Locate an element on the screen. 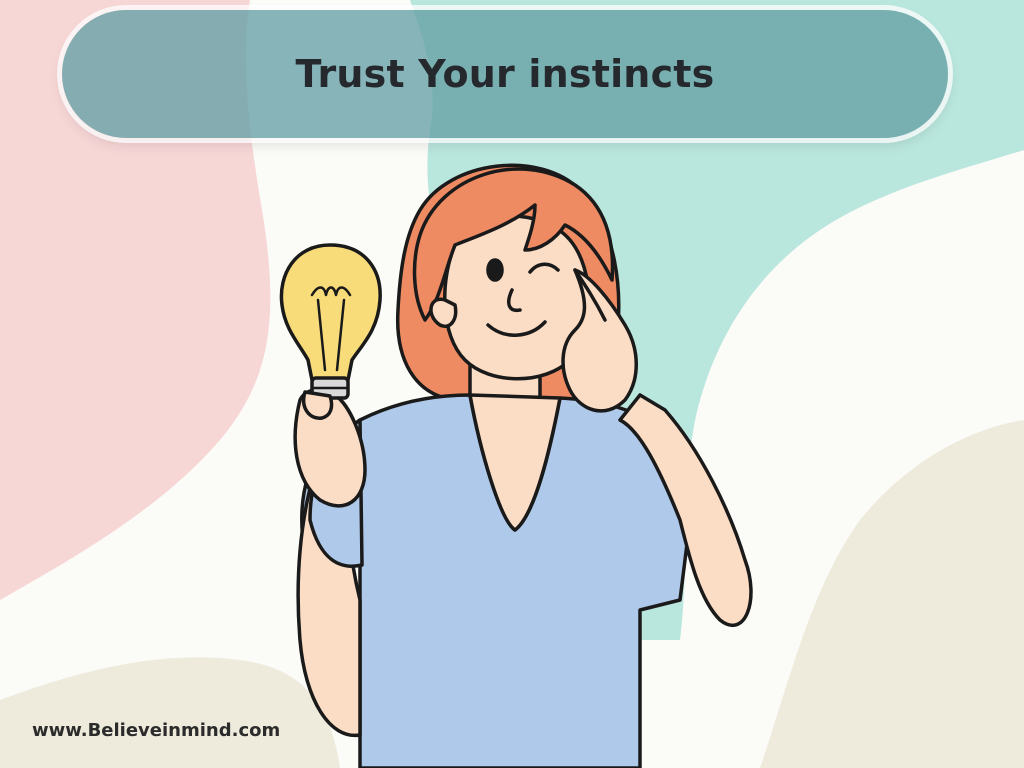  banner-title: Trust Your instincts is located at coordinates (505, 74).